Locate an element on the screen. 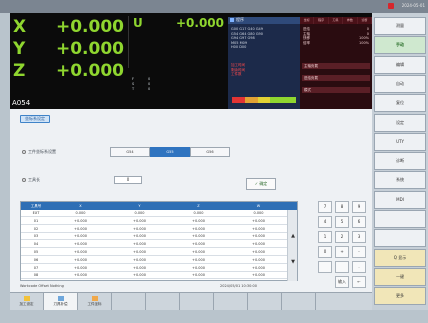 This screenshot has width=428, height=323. radio-icon is located at coordinates (24, 152).